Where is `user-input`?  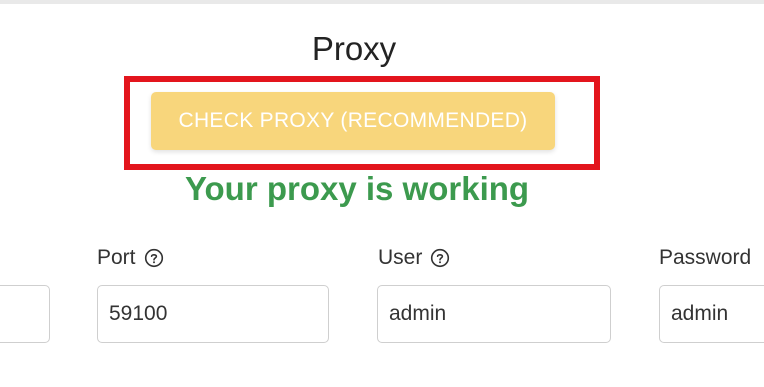 user-input is located at coordinates (494, 314).